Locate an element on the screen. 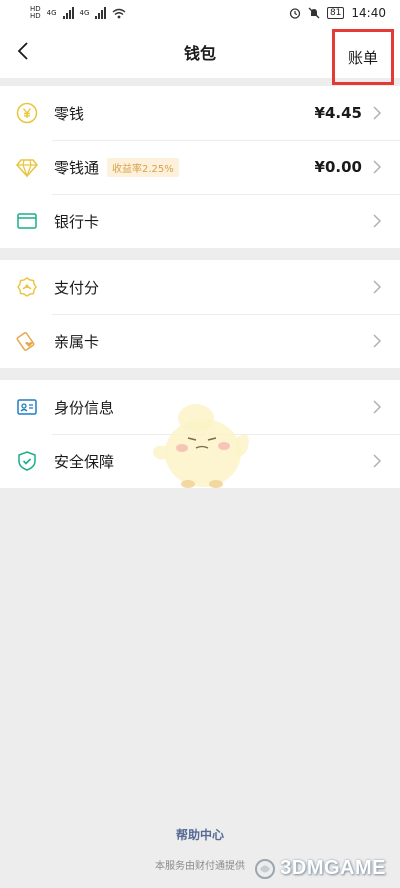 Image resolution: width=400 pixels, height=888 pixels. hd-label-2: HD is located at coordinates (35, 16).